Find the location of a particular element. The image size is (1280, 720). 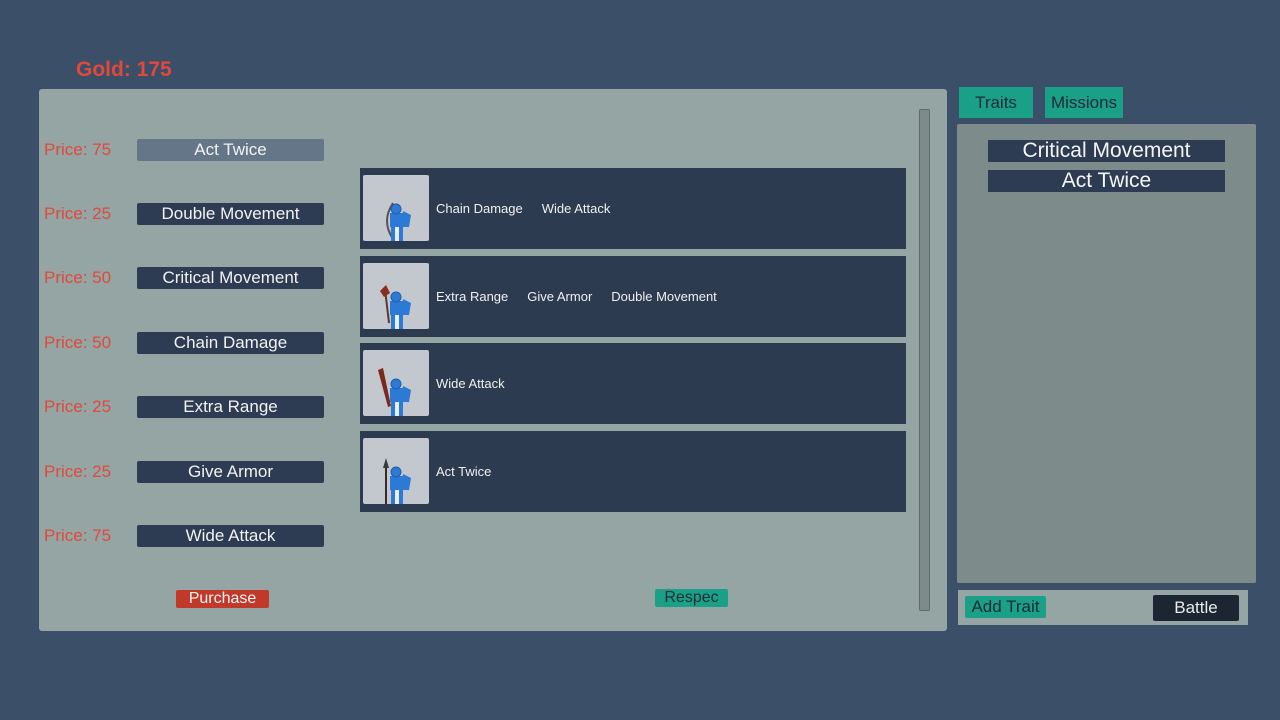

unit-trait: Double Movement is located at coordinates (664, 296).